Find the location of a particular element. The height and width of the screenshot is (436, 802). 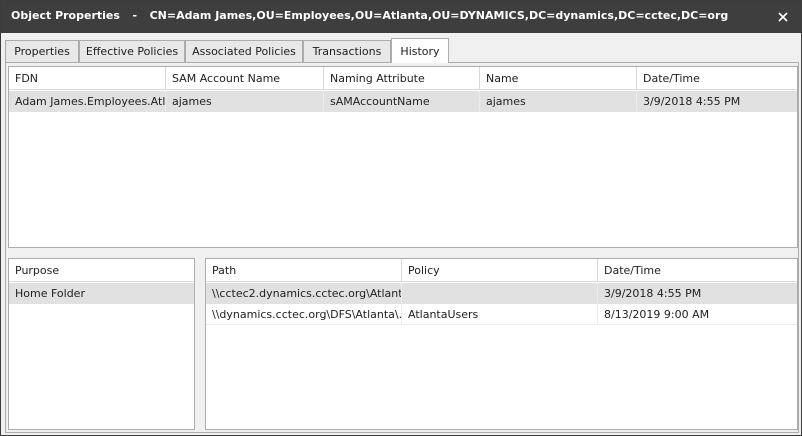

column-header-purpose: Purpose is located at coordinates (101, 270).